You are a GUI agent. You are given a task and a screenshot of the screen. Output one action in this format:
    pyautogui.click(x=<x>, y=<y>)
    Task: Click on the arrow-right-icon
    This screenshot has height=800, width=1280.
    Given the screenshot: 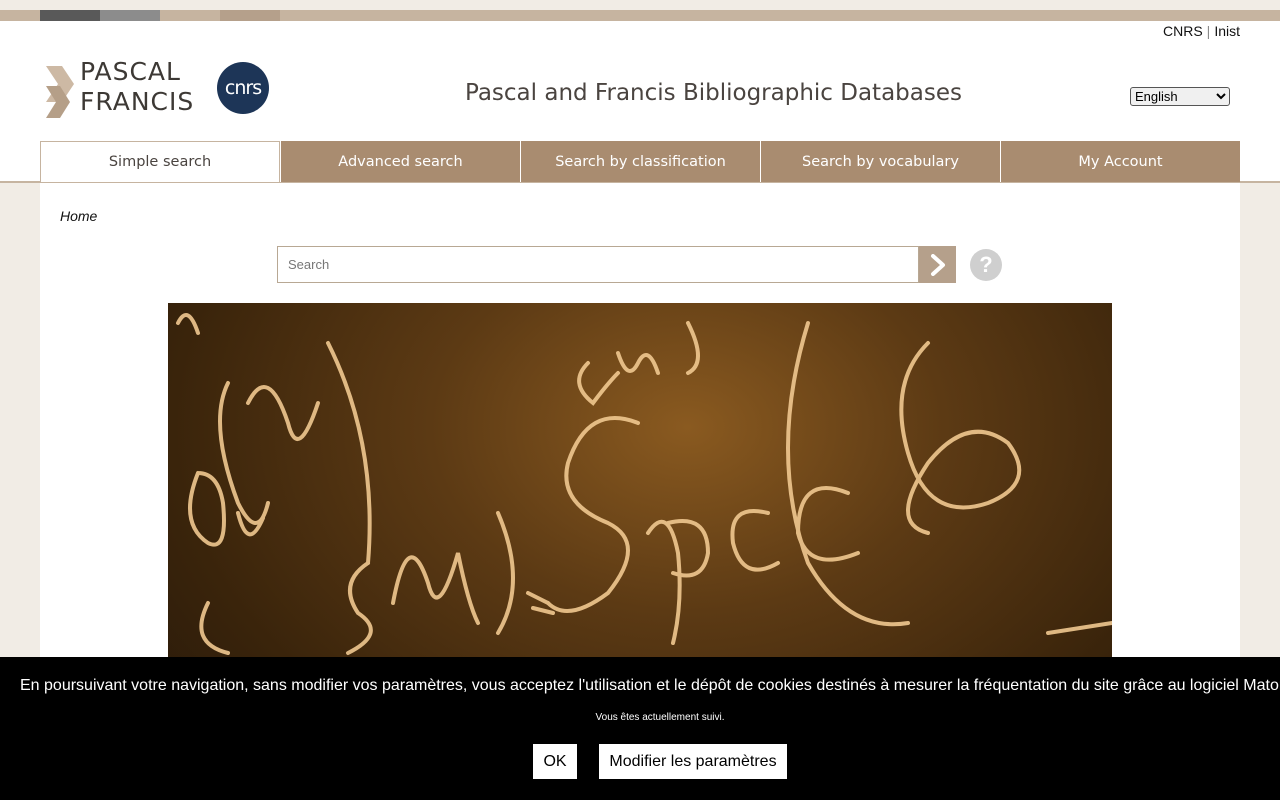 What is the action you would take?
    pyautogui.click(x=937, y=264)
    